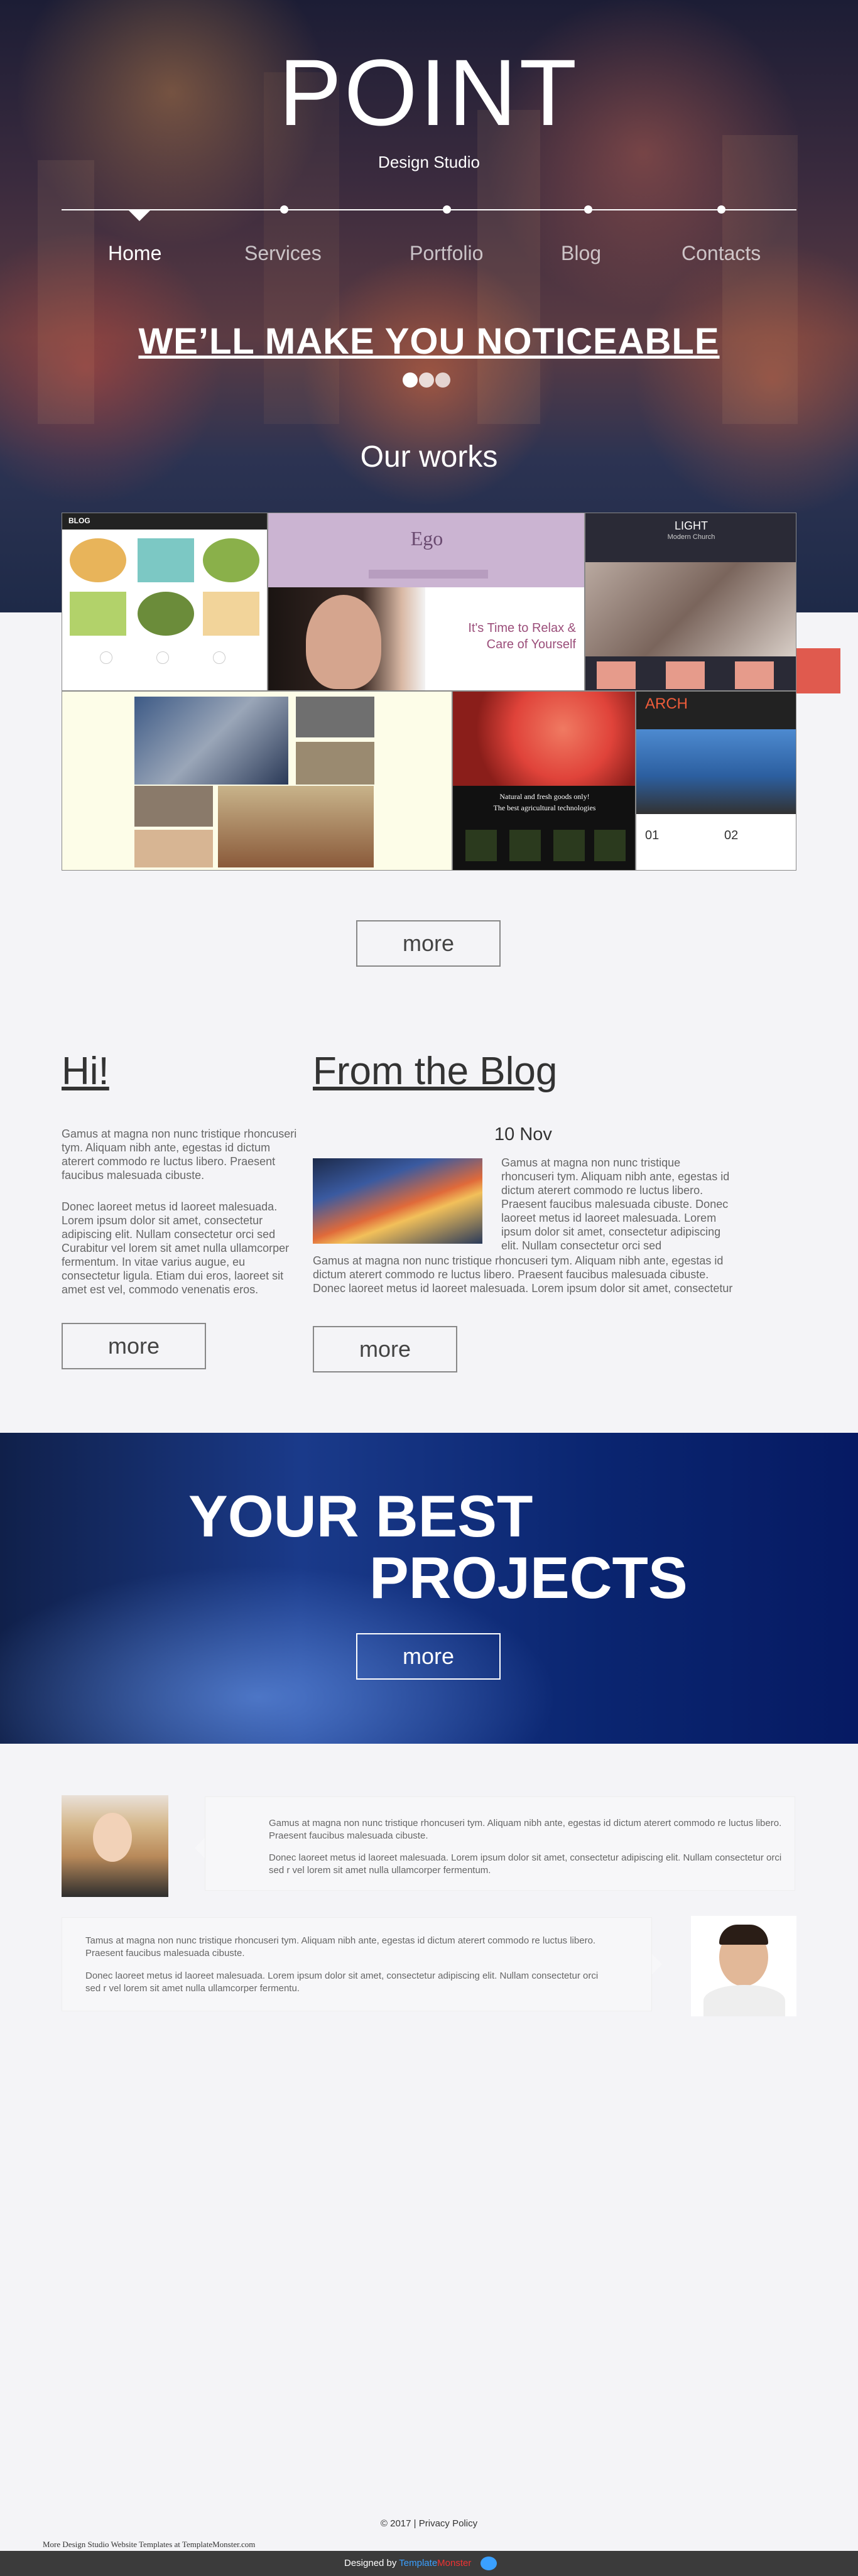 This screenshot has height=2576, width=858. Describe the element at coordinates (722, 253) in the screenshot. I see `nav-contacts: Contacts` at that location.